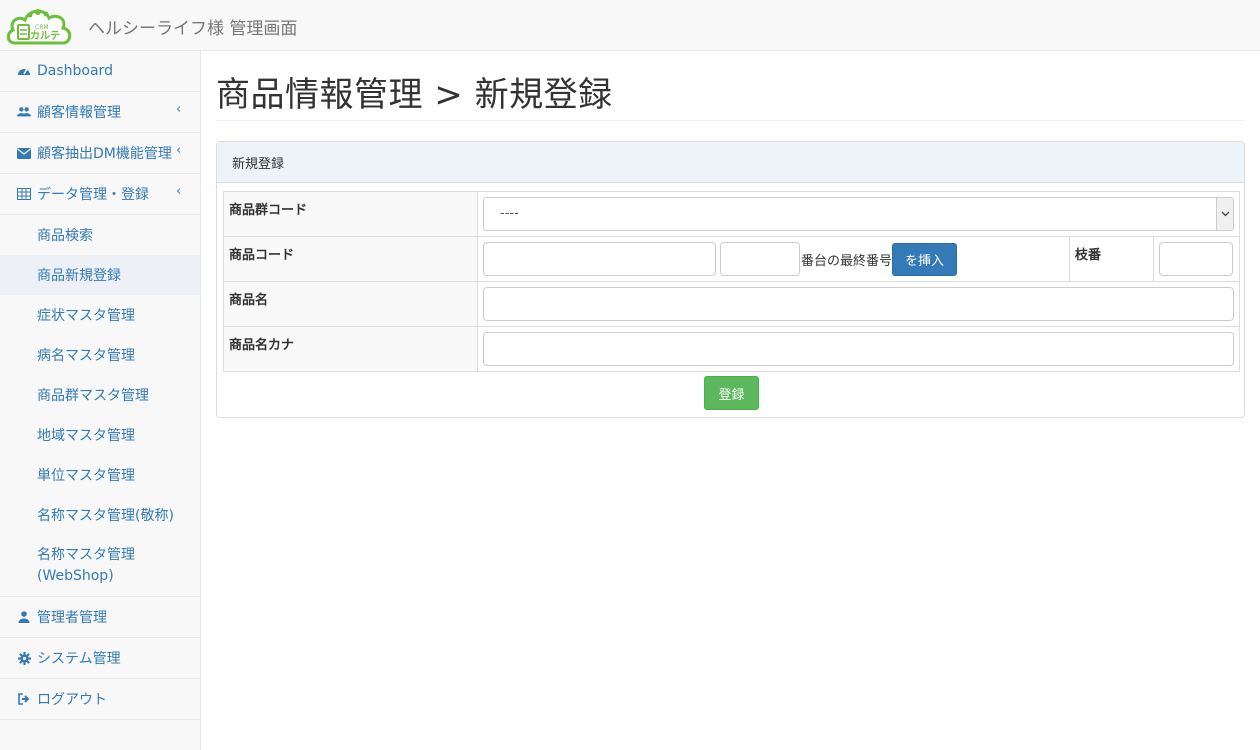 The image size is (1260, 750). I want to click on sidebar-item-label: ログアウト, so click(72, 700).